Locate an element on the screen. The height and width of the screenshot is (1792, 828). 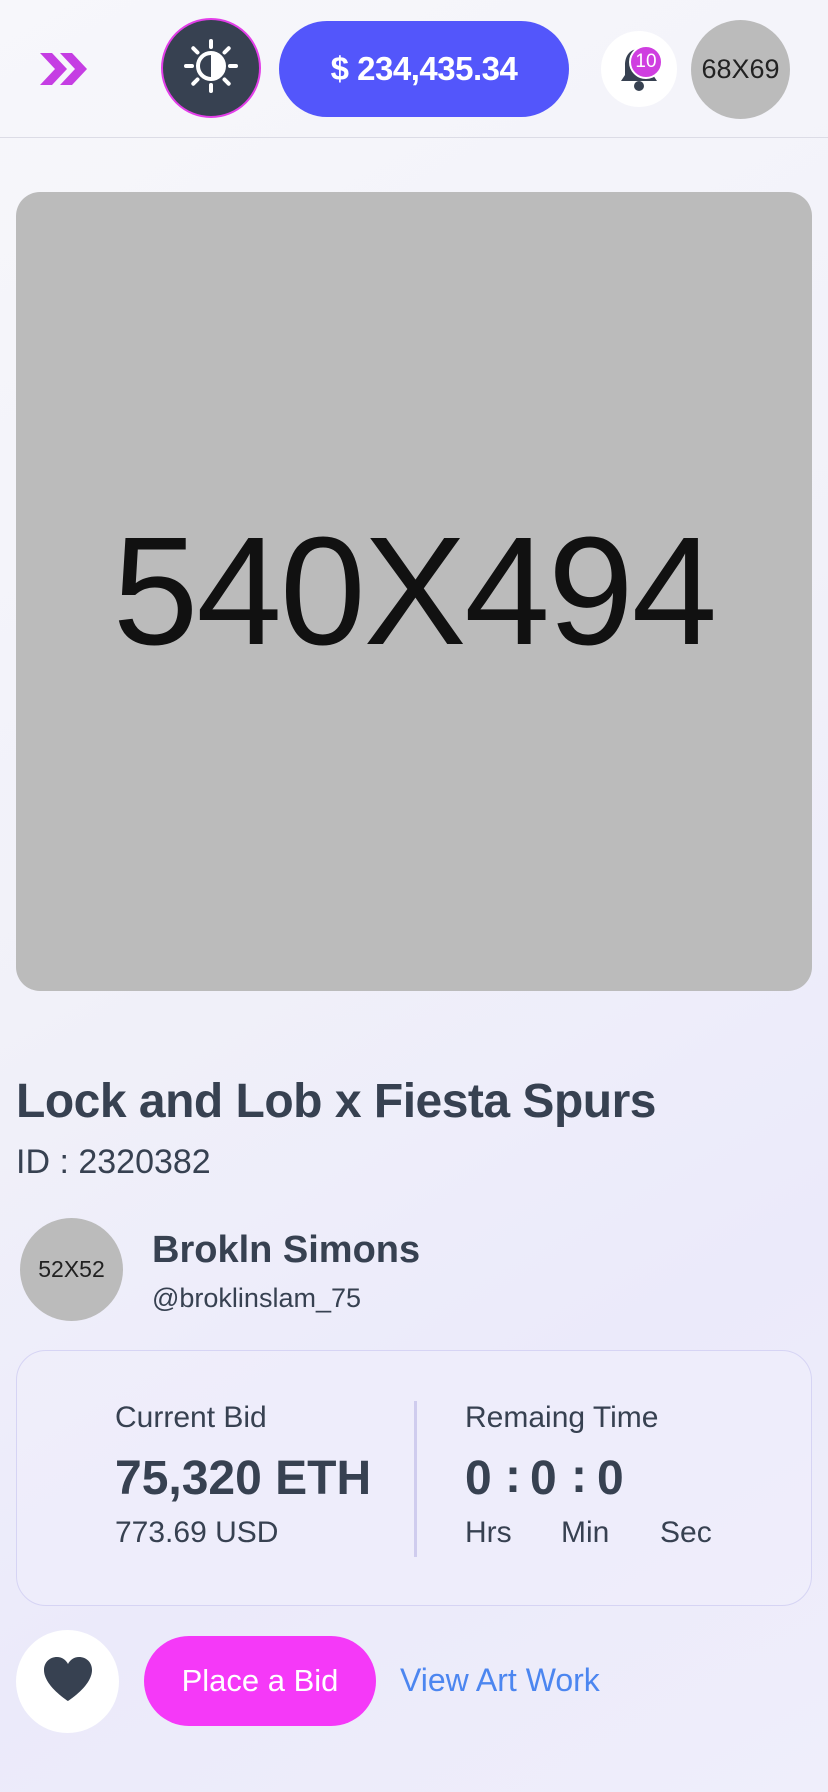
countdown-seconds: 0 is located at coordinates (610, 1478).